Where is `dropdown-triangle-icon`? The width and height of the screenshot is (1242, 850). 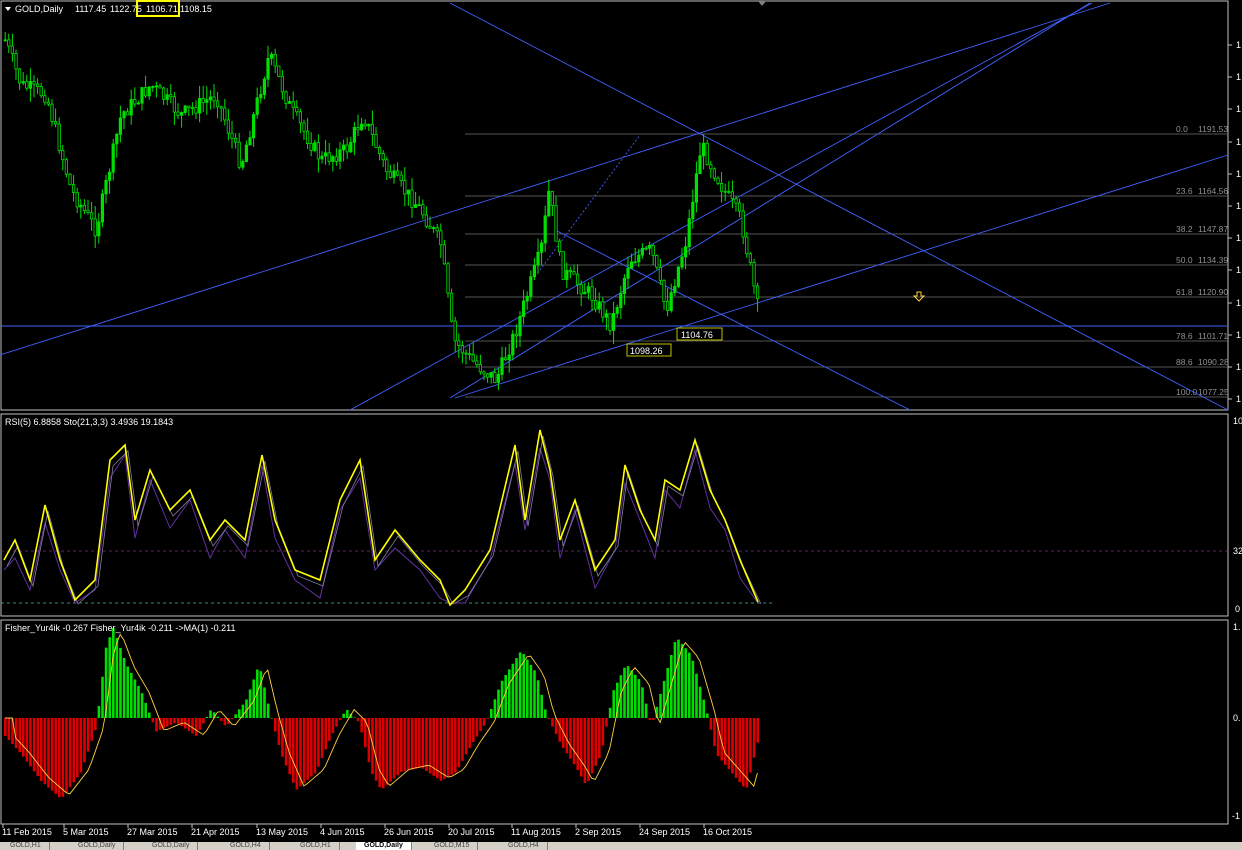
dropdown-triangle-icon is located at coordinates (8, 9).